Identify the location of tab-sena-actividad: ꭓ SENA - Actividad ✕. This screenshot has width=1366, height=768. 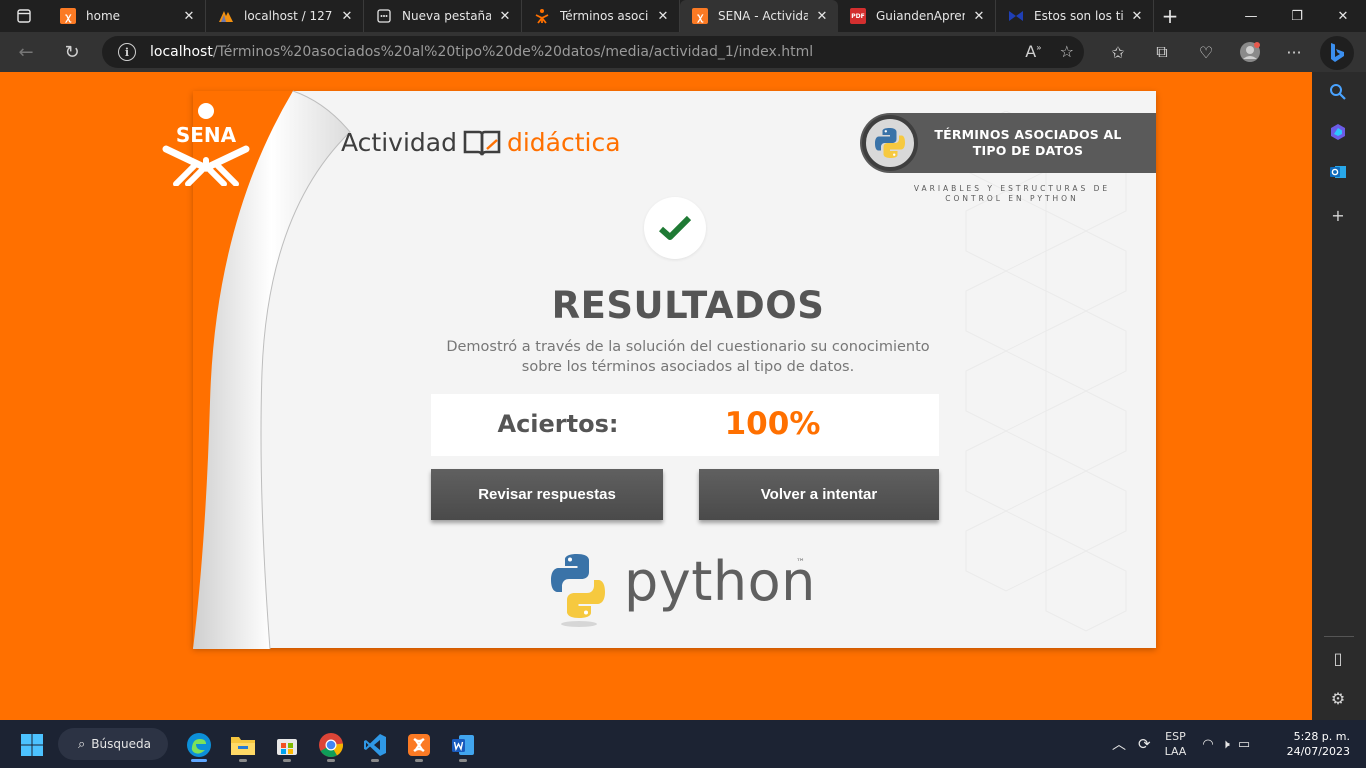
(759, 16).